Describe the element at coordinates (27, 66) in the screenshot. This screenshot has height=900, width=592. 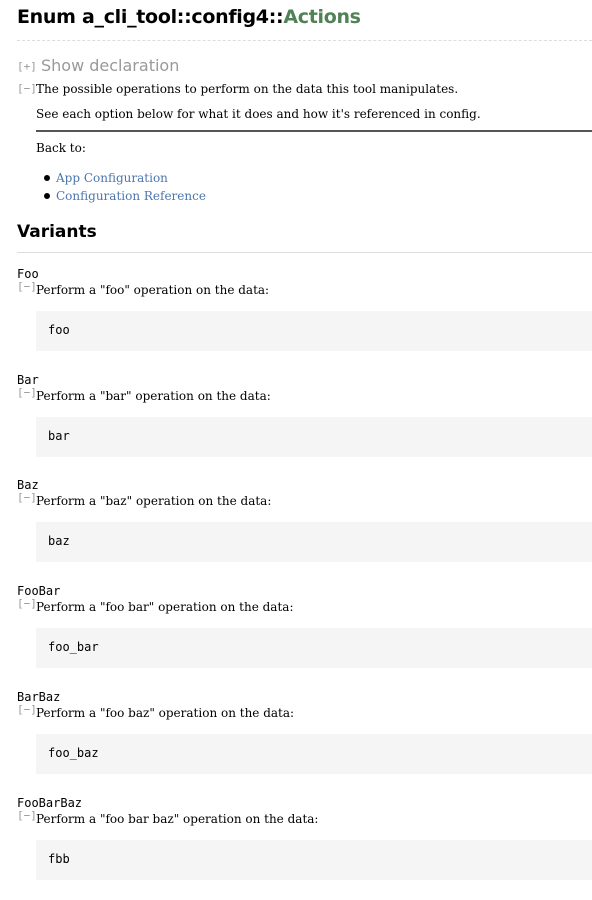
I see `expand-toggle: [+]` at that location.